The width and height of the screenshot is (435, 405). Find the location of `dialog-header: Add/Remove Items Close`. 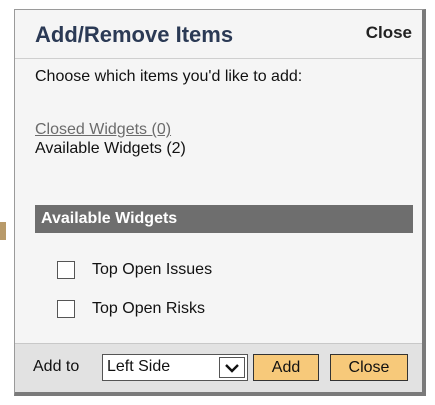

dialog-header: Add/Remove Items Close is located at coordinates (218, 34).